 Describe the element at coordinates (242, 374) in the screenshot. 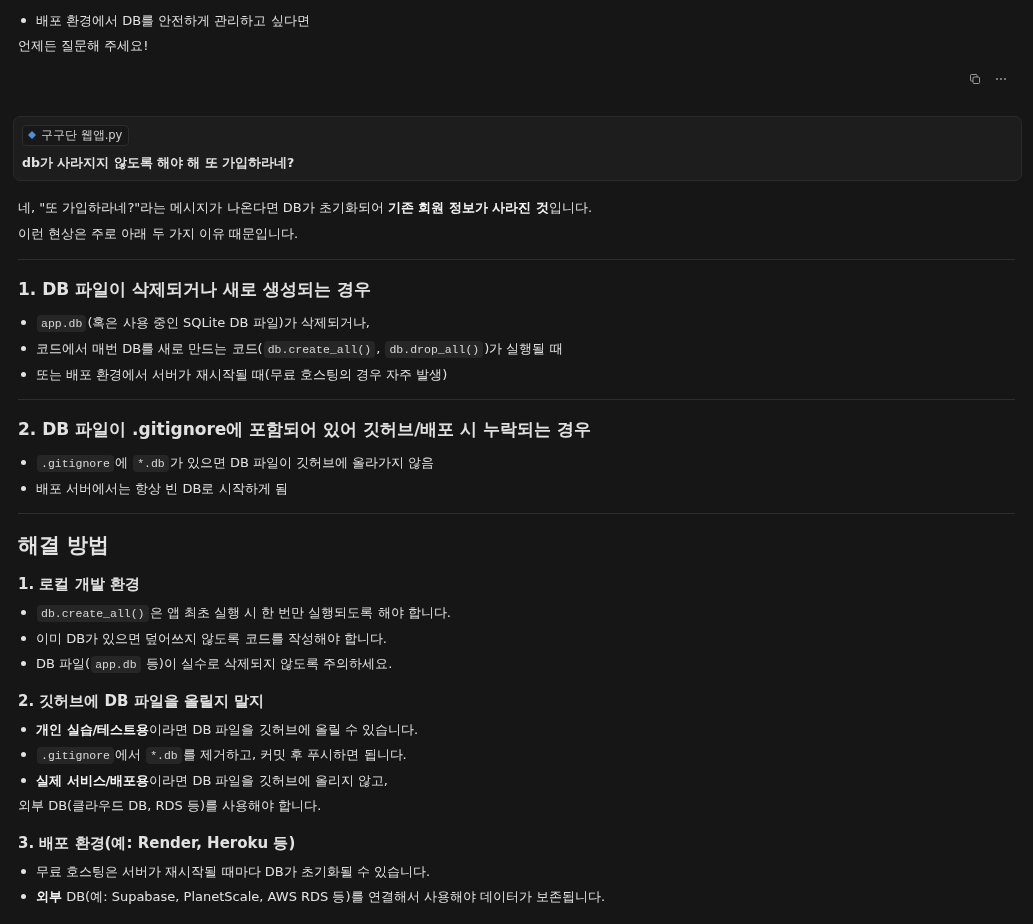

I see `bullet-text: 또는 배포 환경에서 서버가 재시작될 때(무료 호스팅의 경우 자주 발생)` at that location.